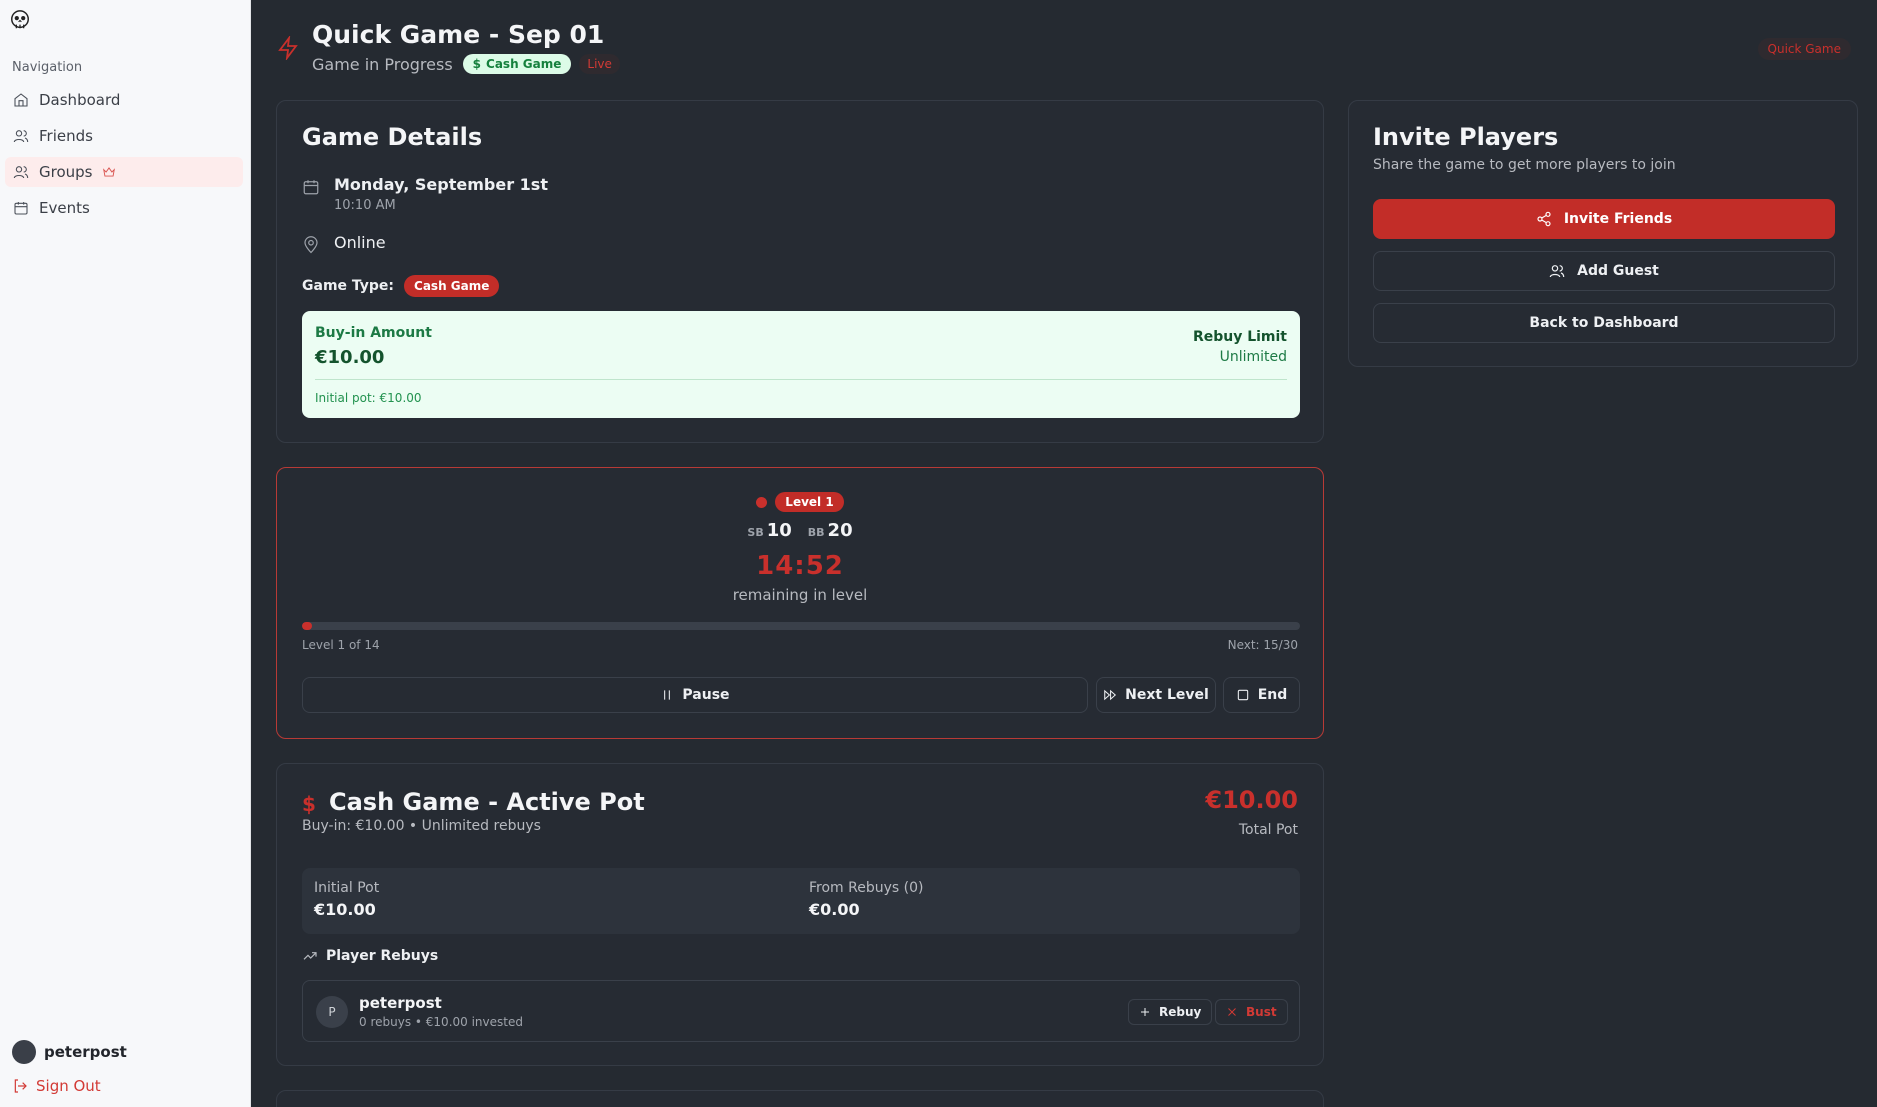 The height and width of the screenshot is (1107, 1877). Describe the element at coordinates (1272, 695) in the screenshot. I see `end-button-label: End` at that location.